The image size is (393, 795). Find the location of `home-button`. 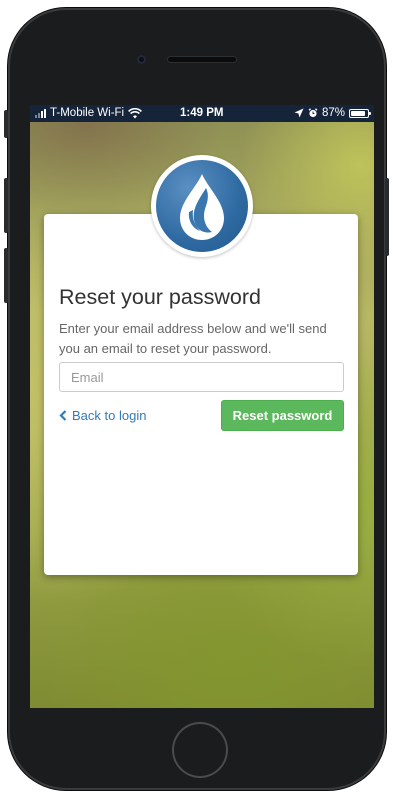

home-button is located at coordinates (200, 750).